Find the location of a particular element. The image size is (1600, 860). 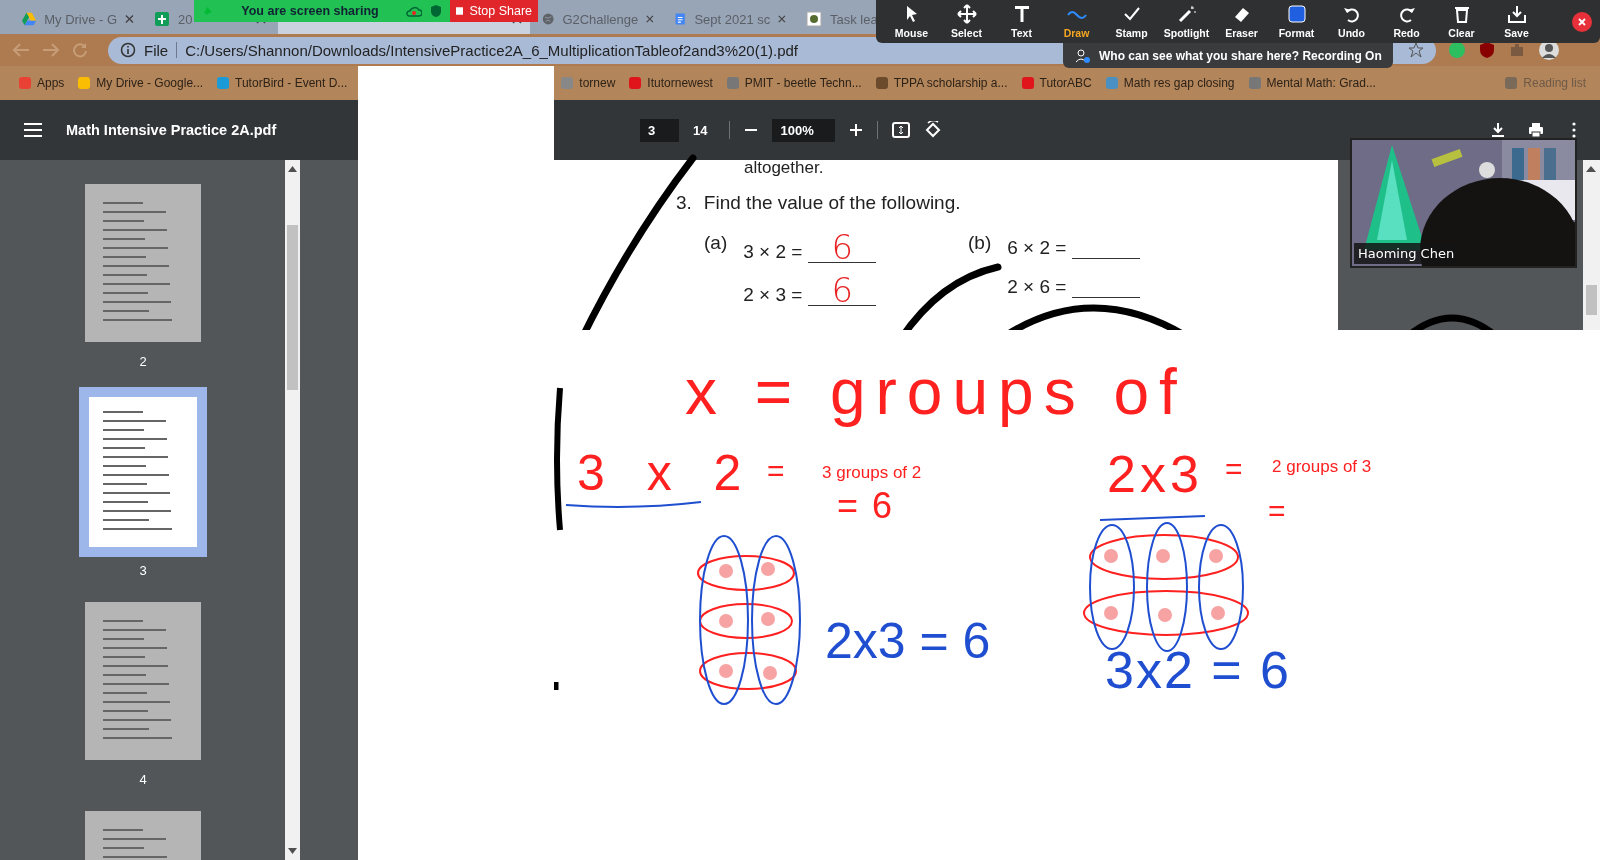

url-scheme: File is located at coordinates (156, 50).